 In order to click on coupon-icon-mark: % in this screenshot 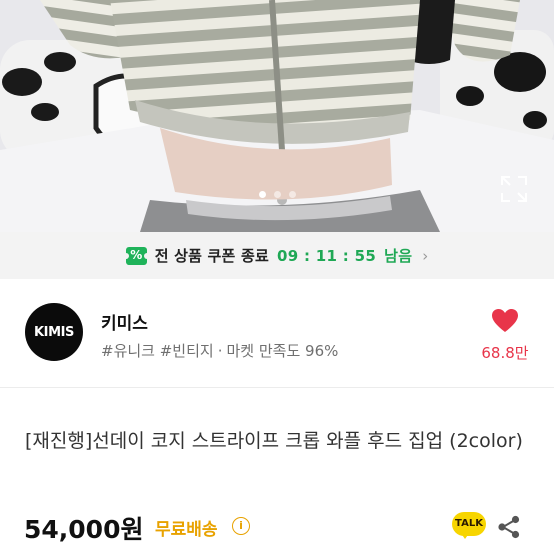, I will do `click(136, 254)`.